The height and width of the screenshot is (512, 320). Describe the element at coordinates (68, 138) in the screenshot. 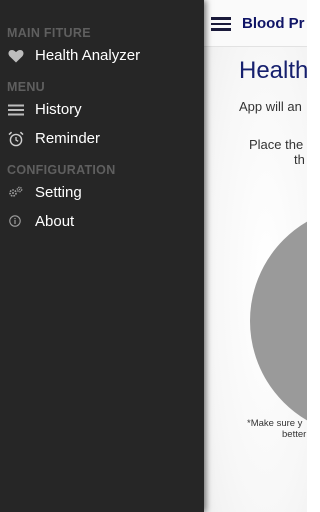

I see `drawer-item-label: Reminder` at that location.